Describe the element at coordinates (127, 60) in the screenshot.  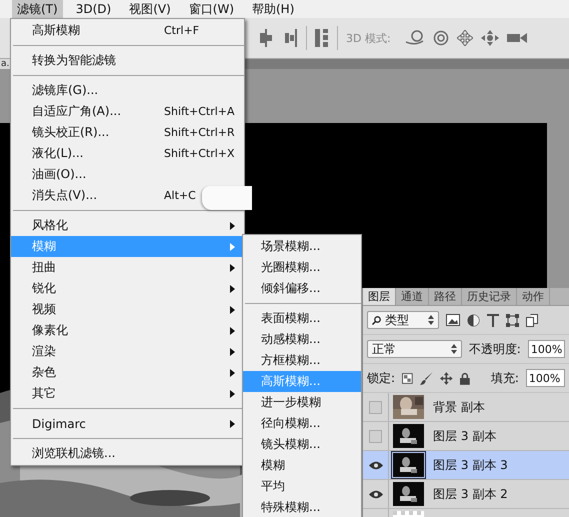
I see `menu-item: 转换为智能滤镜` at that location.